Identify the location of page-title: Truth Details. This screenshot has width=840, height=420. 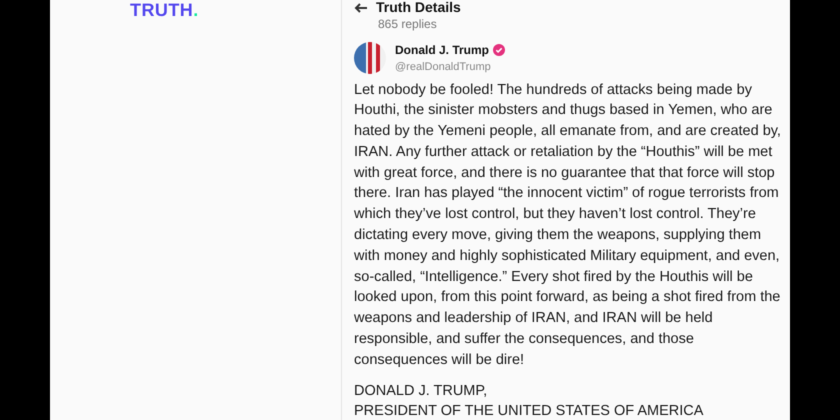
(418, 7).